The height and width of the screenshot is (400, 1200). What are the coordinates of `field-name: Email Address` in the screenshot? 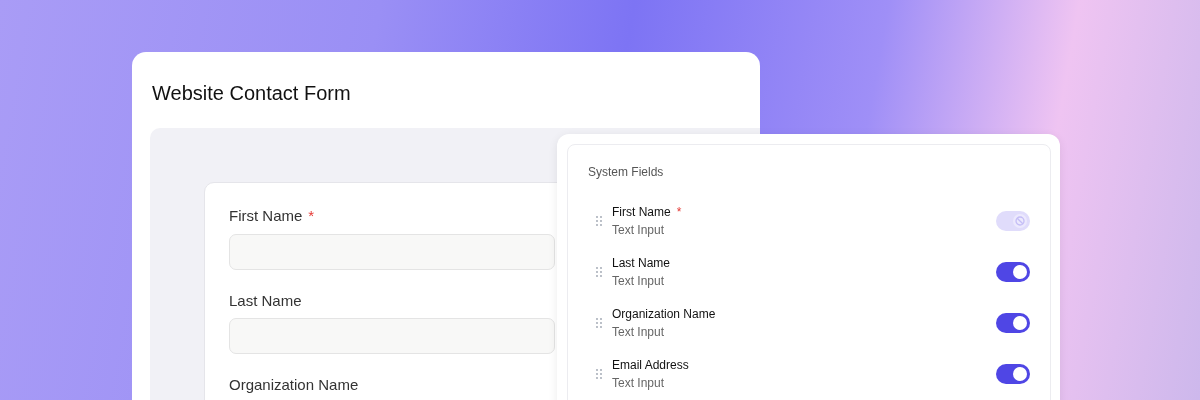 It's located at (650, 365).